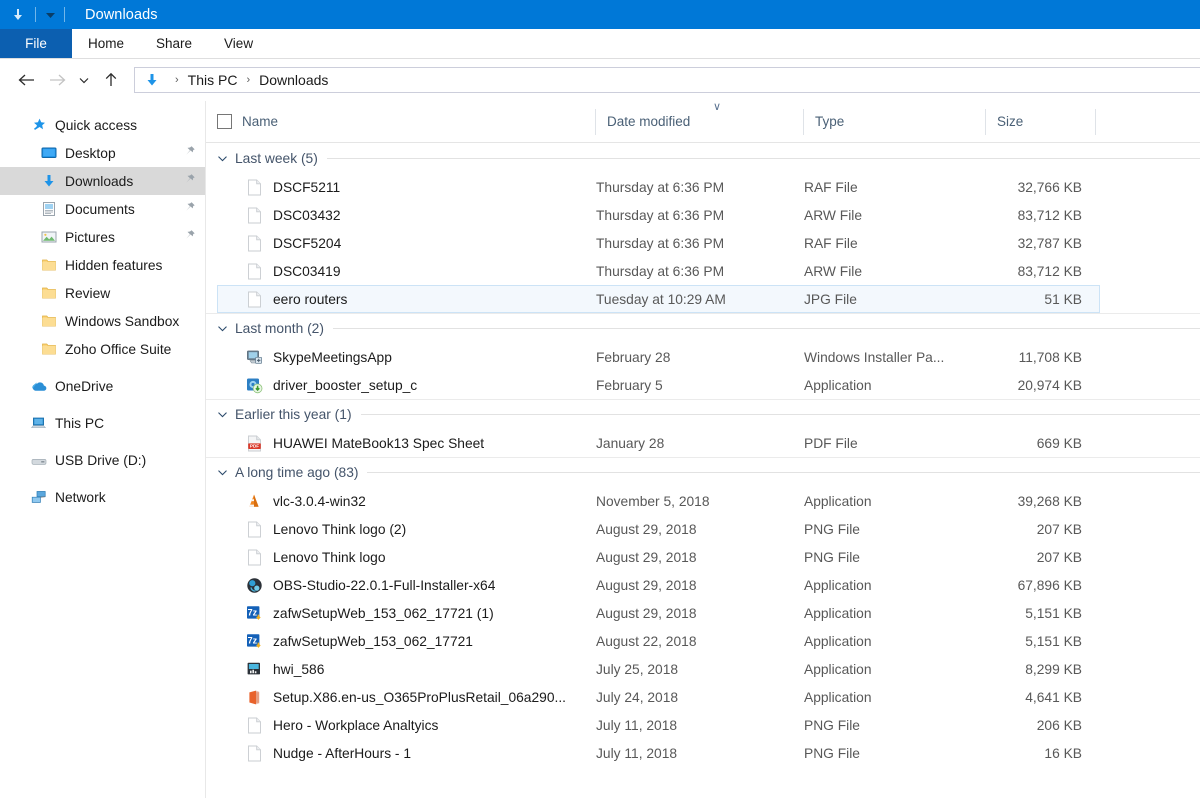 The image size is (1200, 798). What do you see at coordinates (102, 321) in the screenshot?
I see `sidebar-item-windows-sandbox: Windows Sandbox` at bounding box center [102, 321].